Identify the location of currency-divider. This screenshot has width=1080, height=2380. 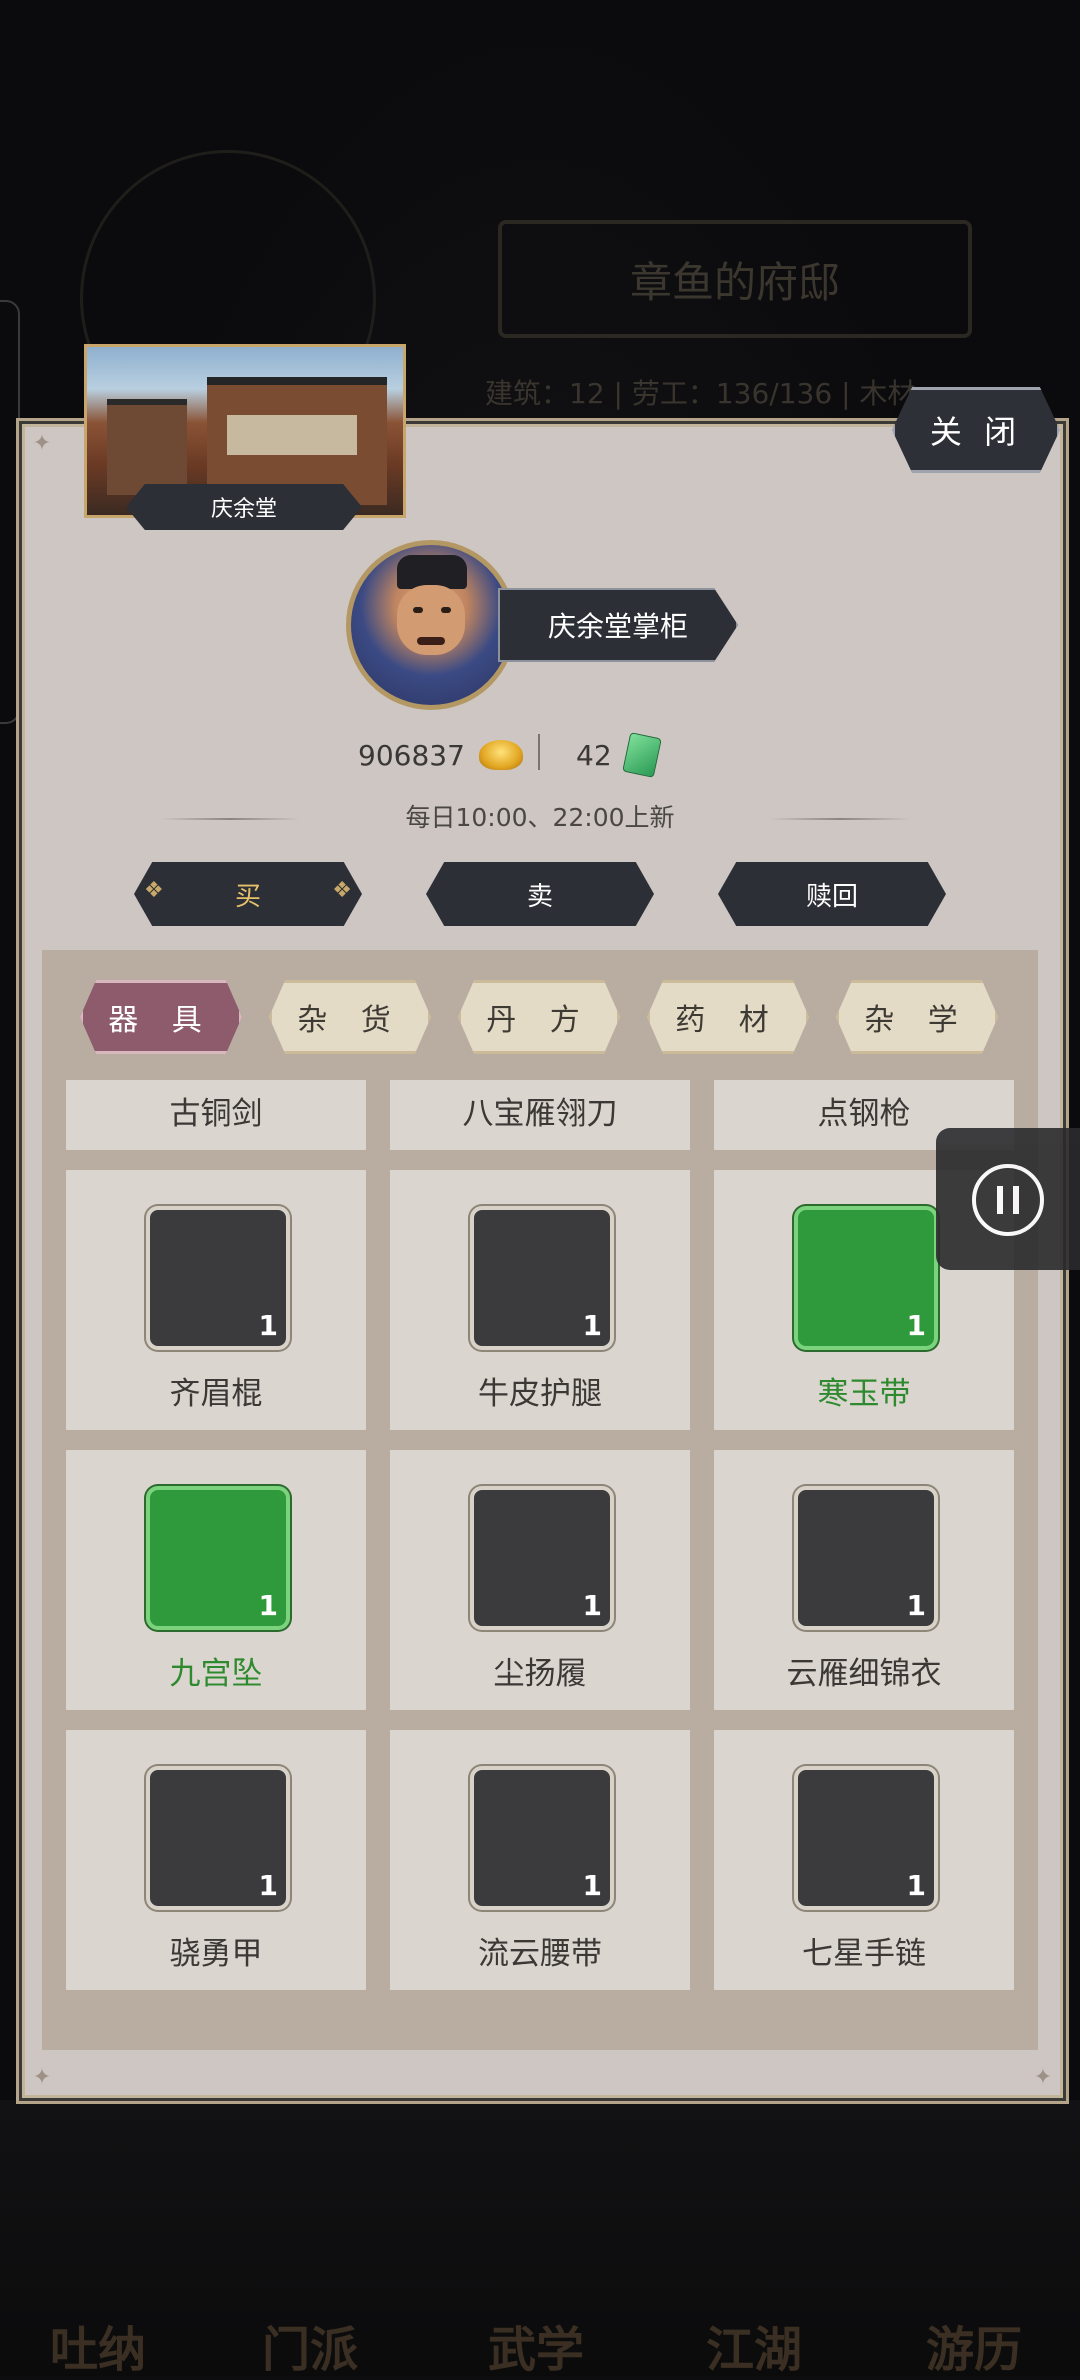
(539, 752).